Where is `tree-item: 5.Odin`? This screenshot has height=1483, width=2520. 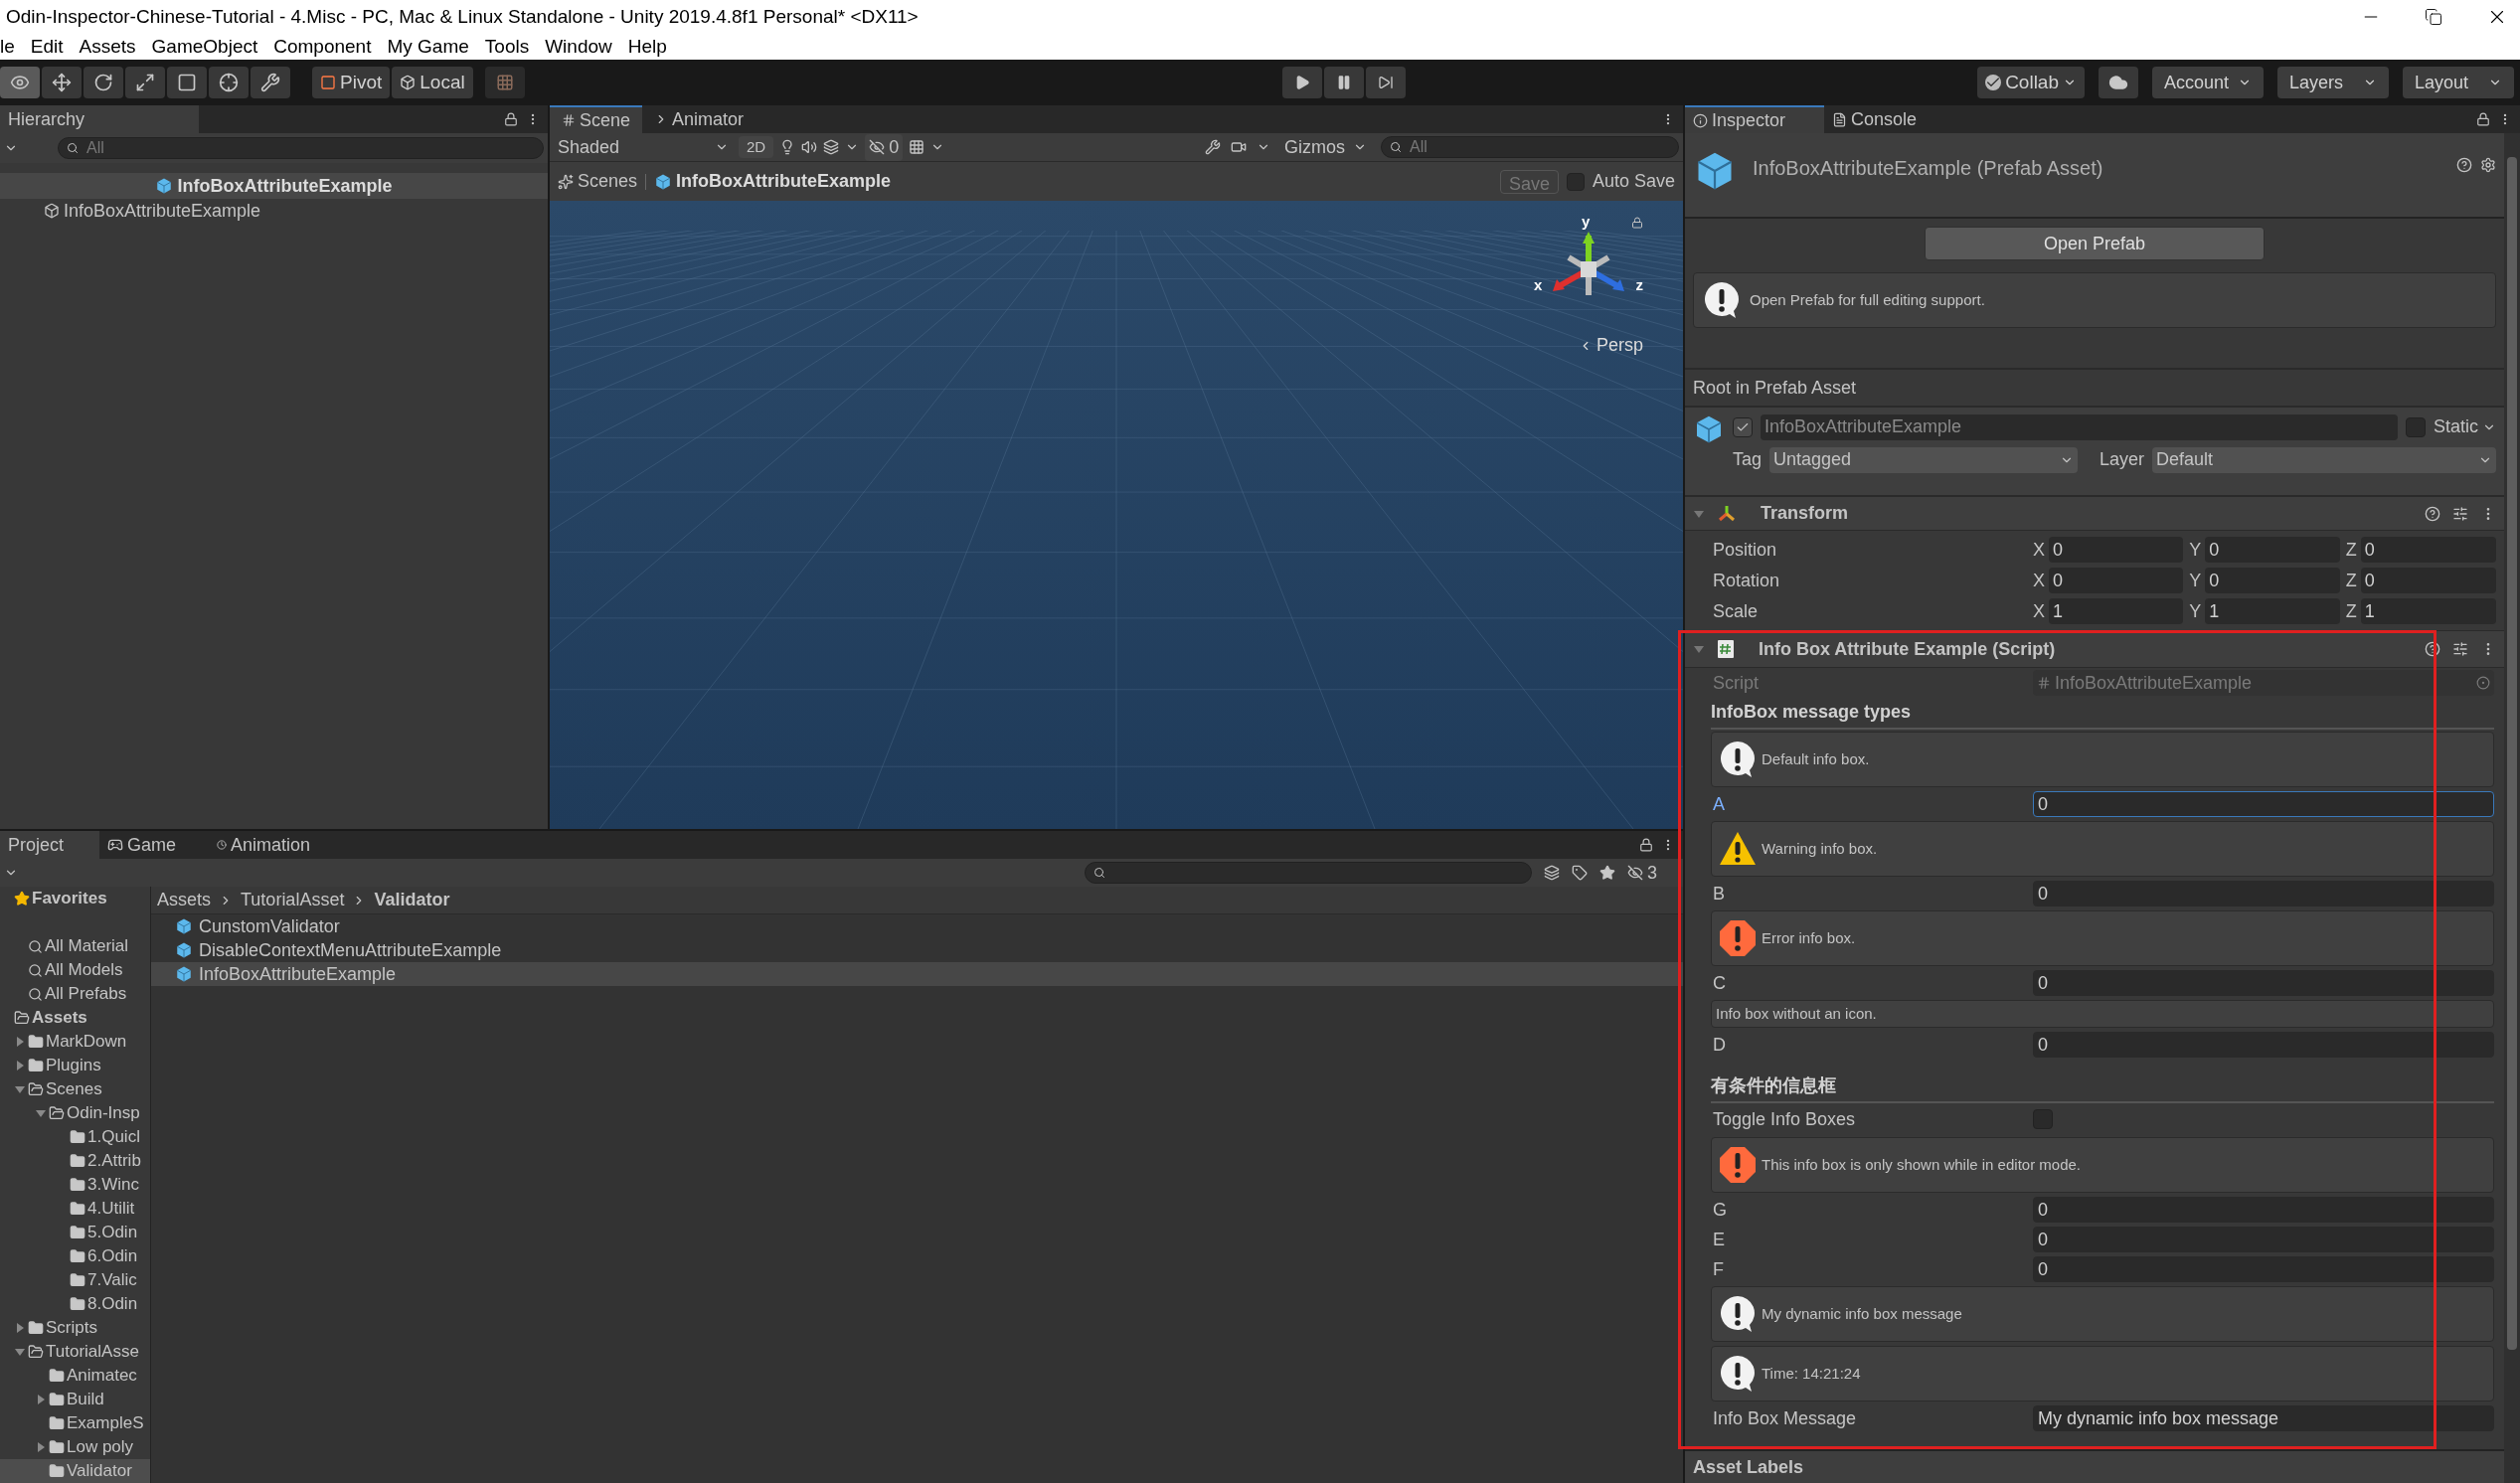 tree-item: 5.Odin is located at coordinates (75, 1233).